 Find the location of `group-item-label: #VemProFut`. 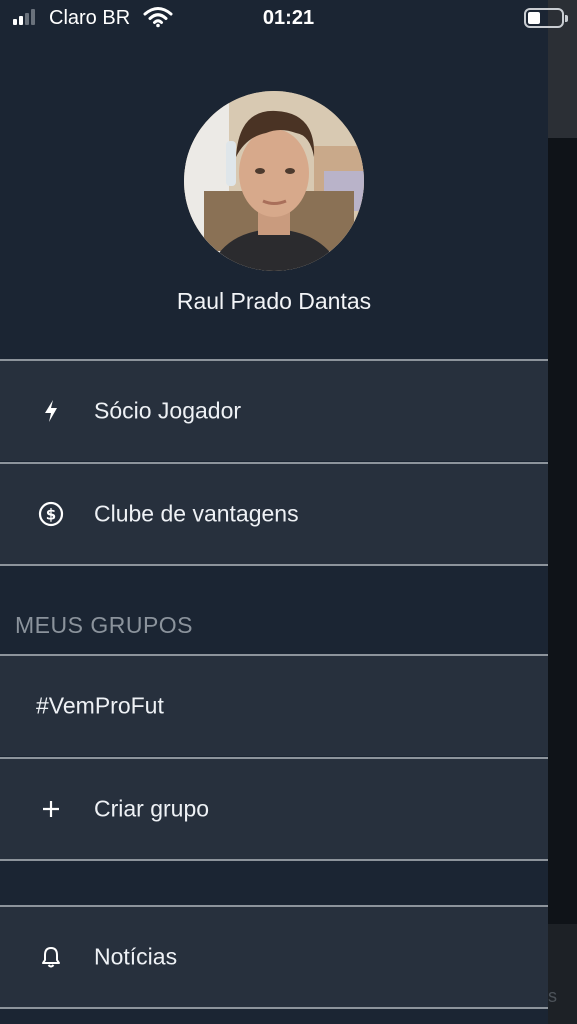

group-item-label: #VemProFut is located at coordinates (100, 705).